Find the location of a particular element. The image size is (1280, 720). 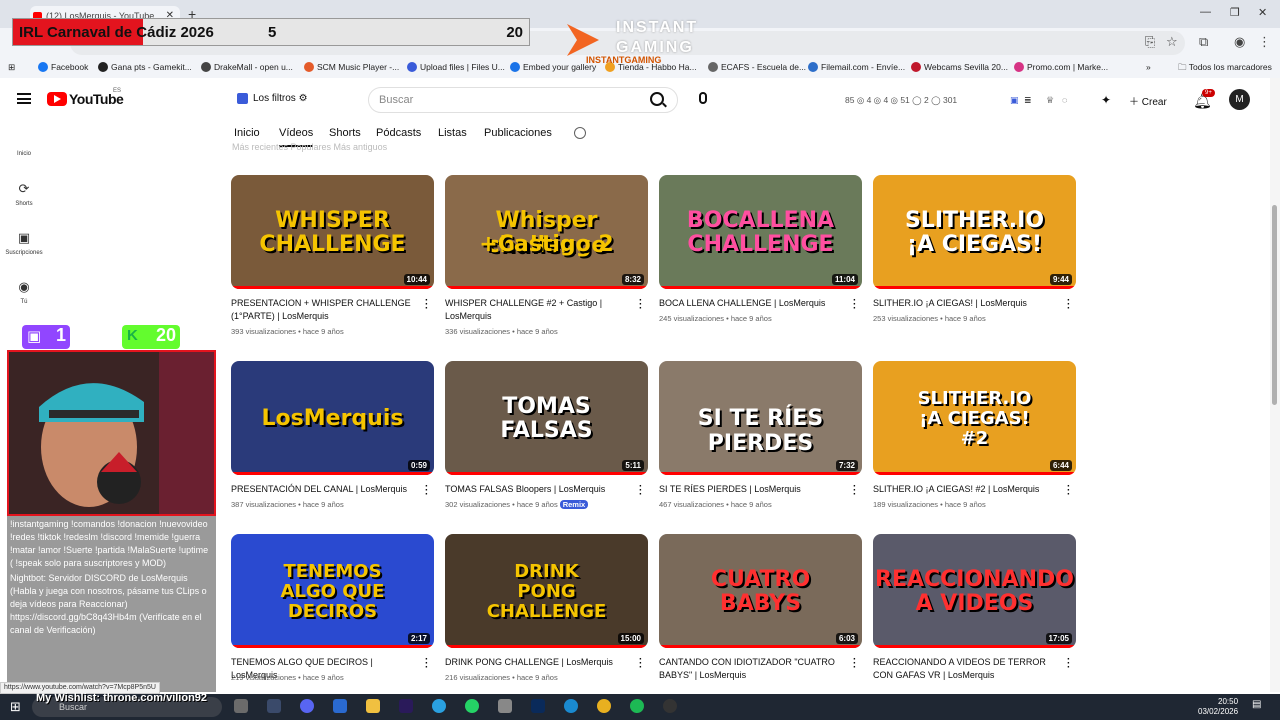

video-thumbnail: TENEMOS ALGO QUE DECIROS 2:17 is located at coordinates (332, 591).